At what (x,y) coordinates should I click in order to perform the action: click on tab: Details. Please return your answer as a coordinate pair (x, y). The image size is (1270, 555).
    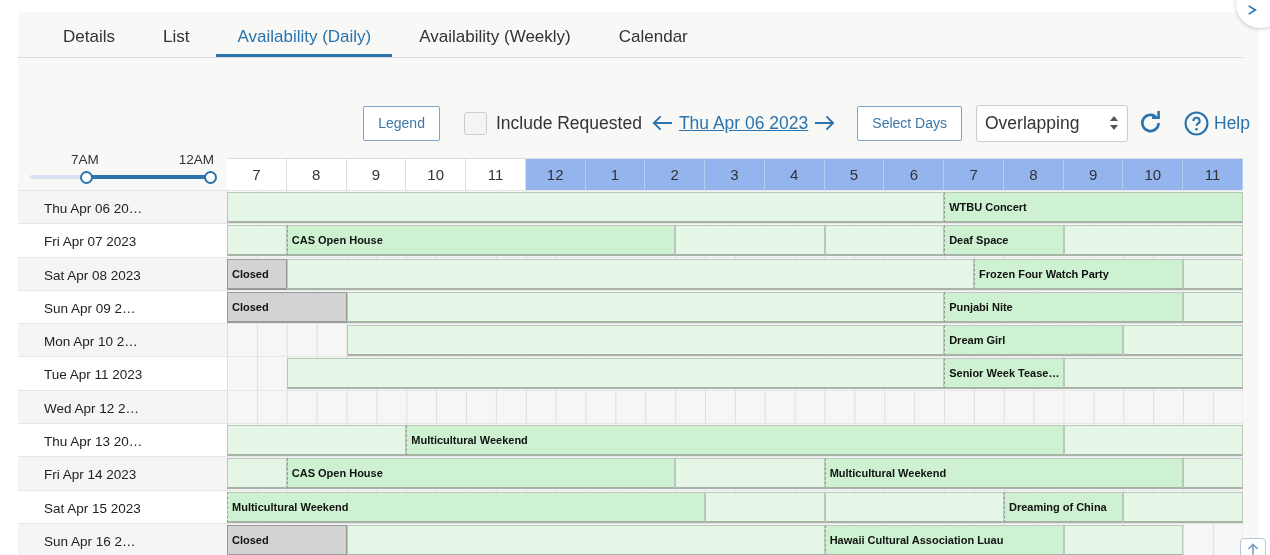
    Looking at the image, I should click on (89, 34).